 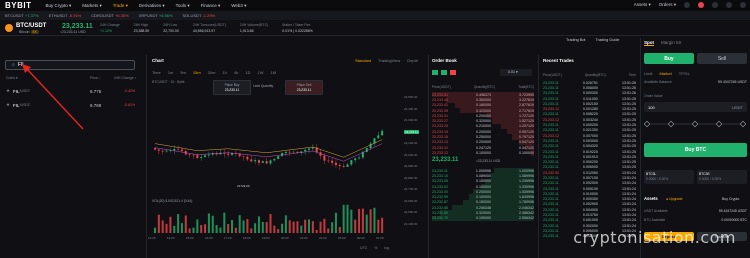 I want to click on ticker-item: ETHUSDT -6.91%, so click(x=65, y=15).